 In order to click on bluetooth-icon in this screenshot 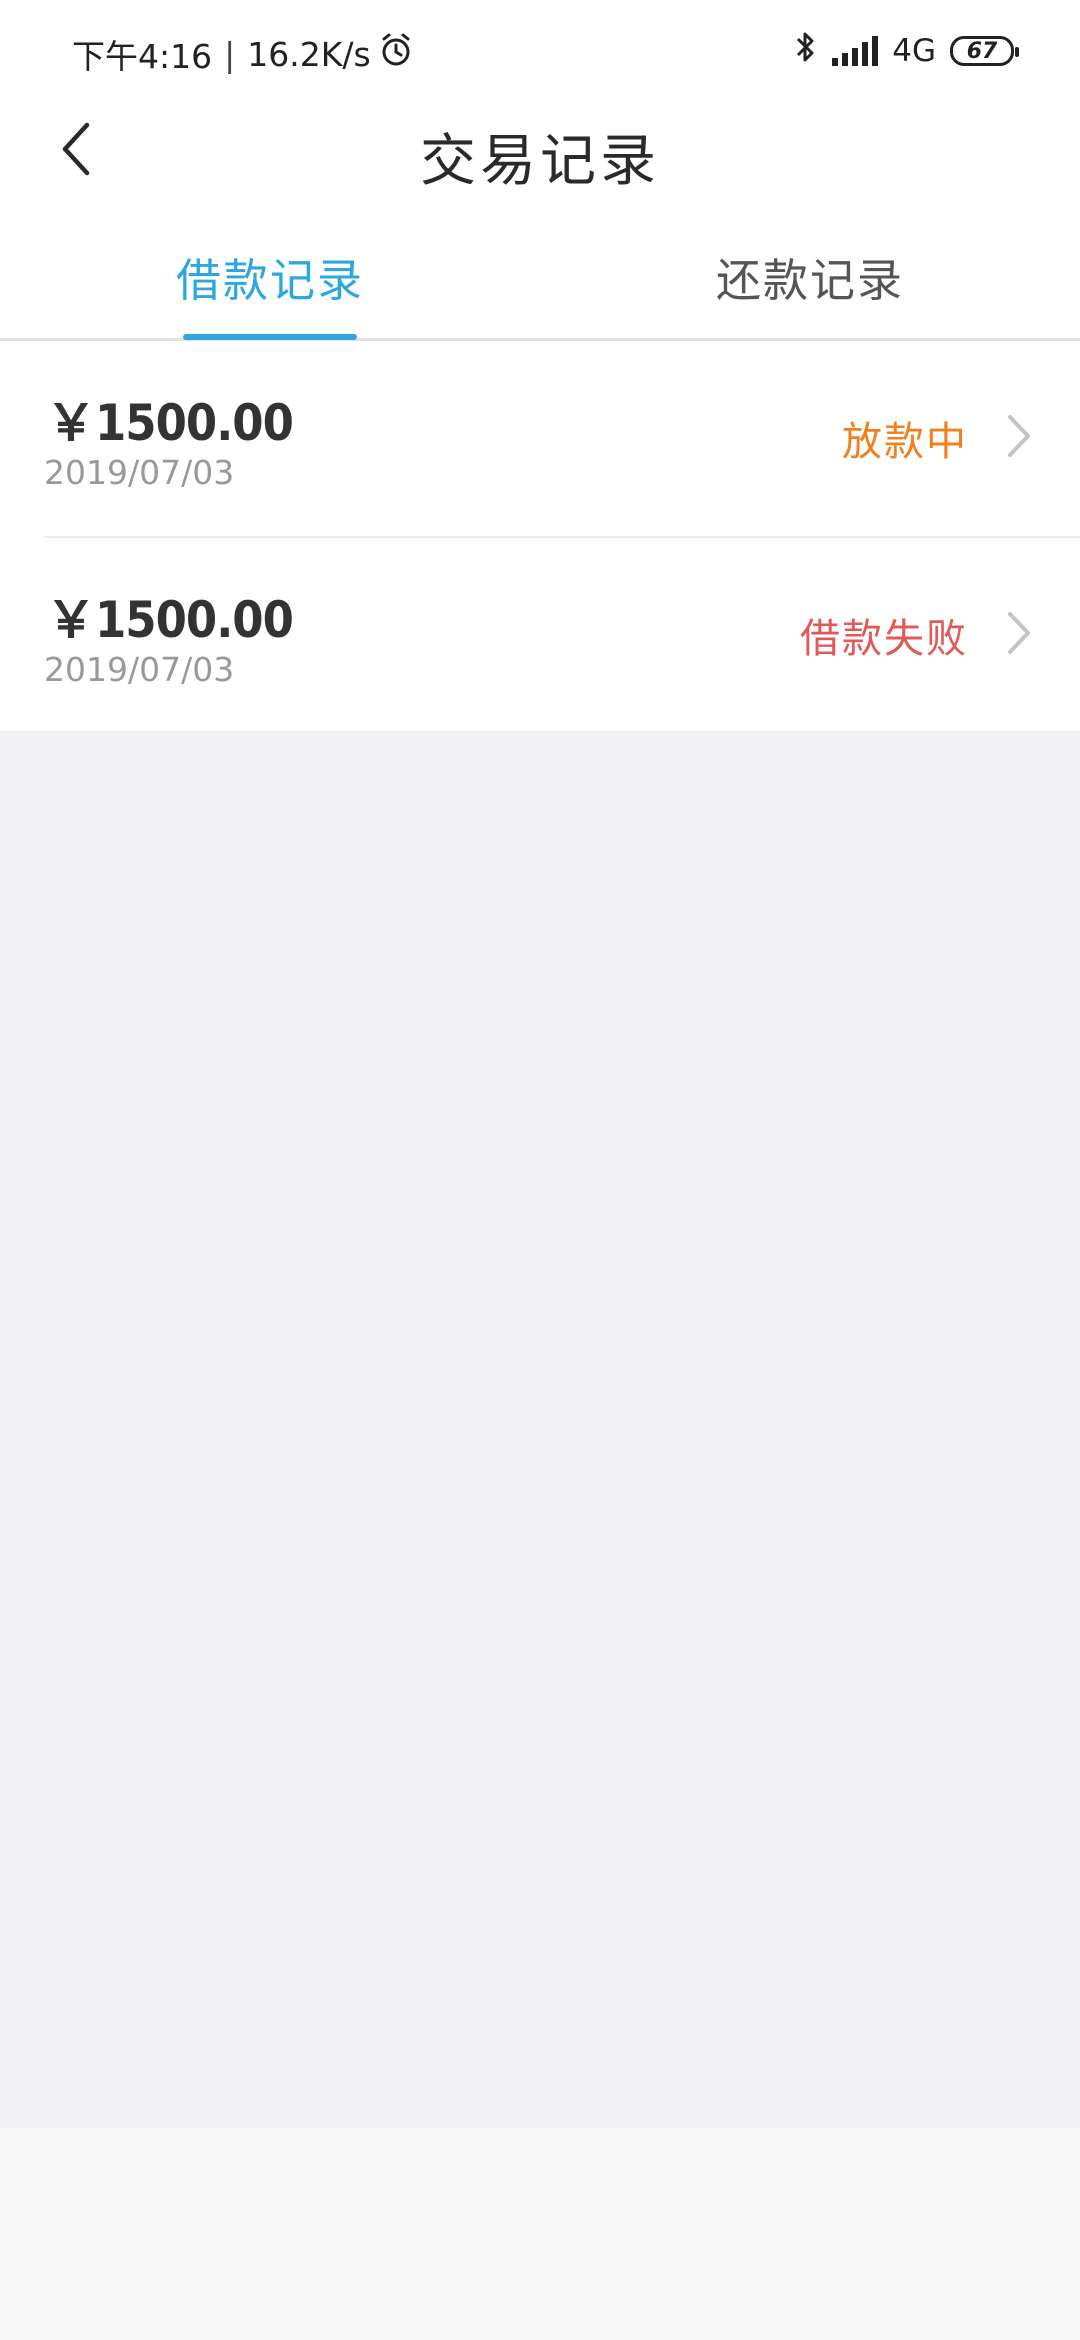, I will do `click(805, 51)`.